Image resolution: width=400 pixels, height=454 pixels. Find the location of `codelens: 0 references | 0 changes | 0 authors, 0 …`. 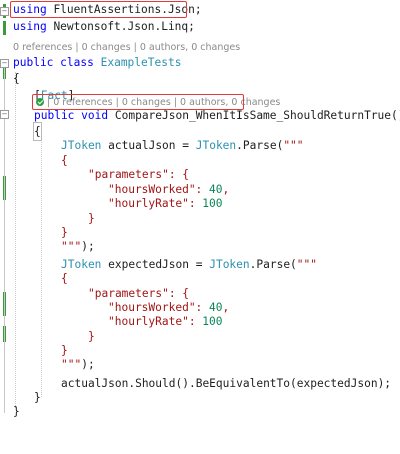

codelens: 0 references | 0 changes | 0 authors, 0 … is located at coordinates (200, 48).